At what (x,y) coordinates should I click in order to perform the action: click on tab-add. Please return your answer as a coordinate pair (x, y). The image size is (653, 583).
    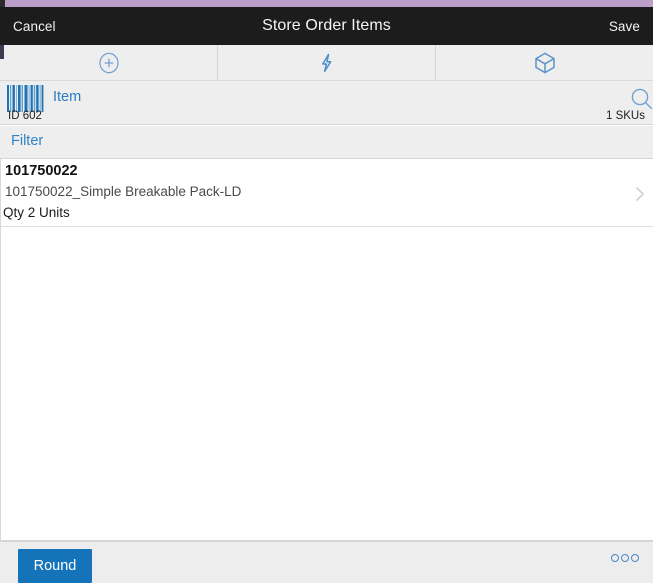
    Looking at the image, I should click on (109, 62).